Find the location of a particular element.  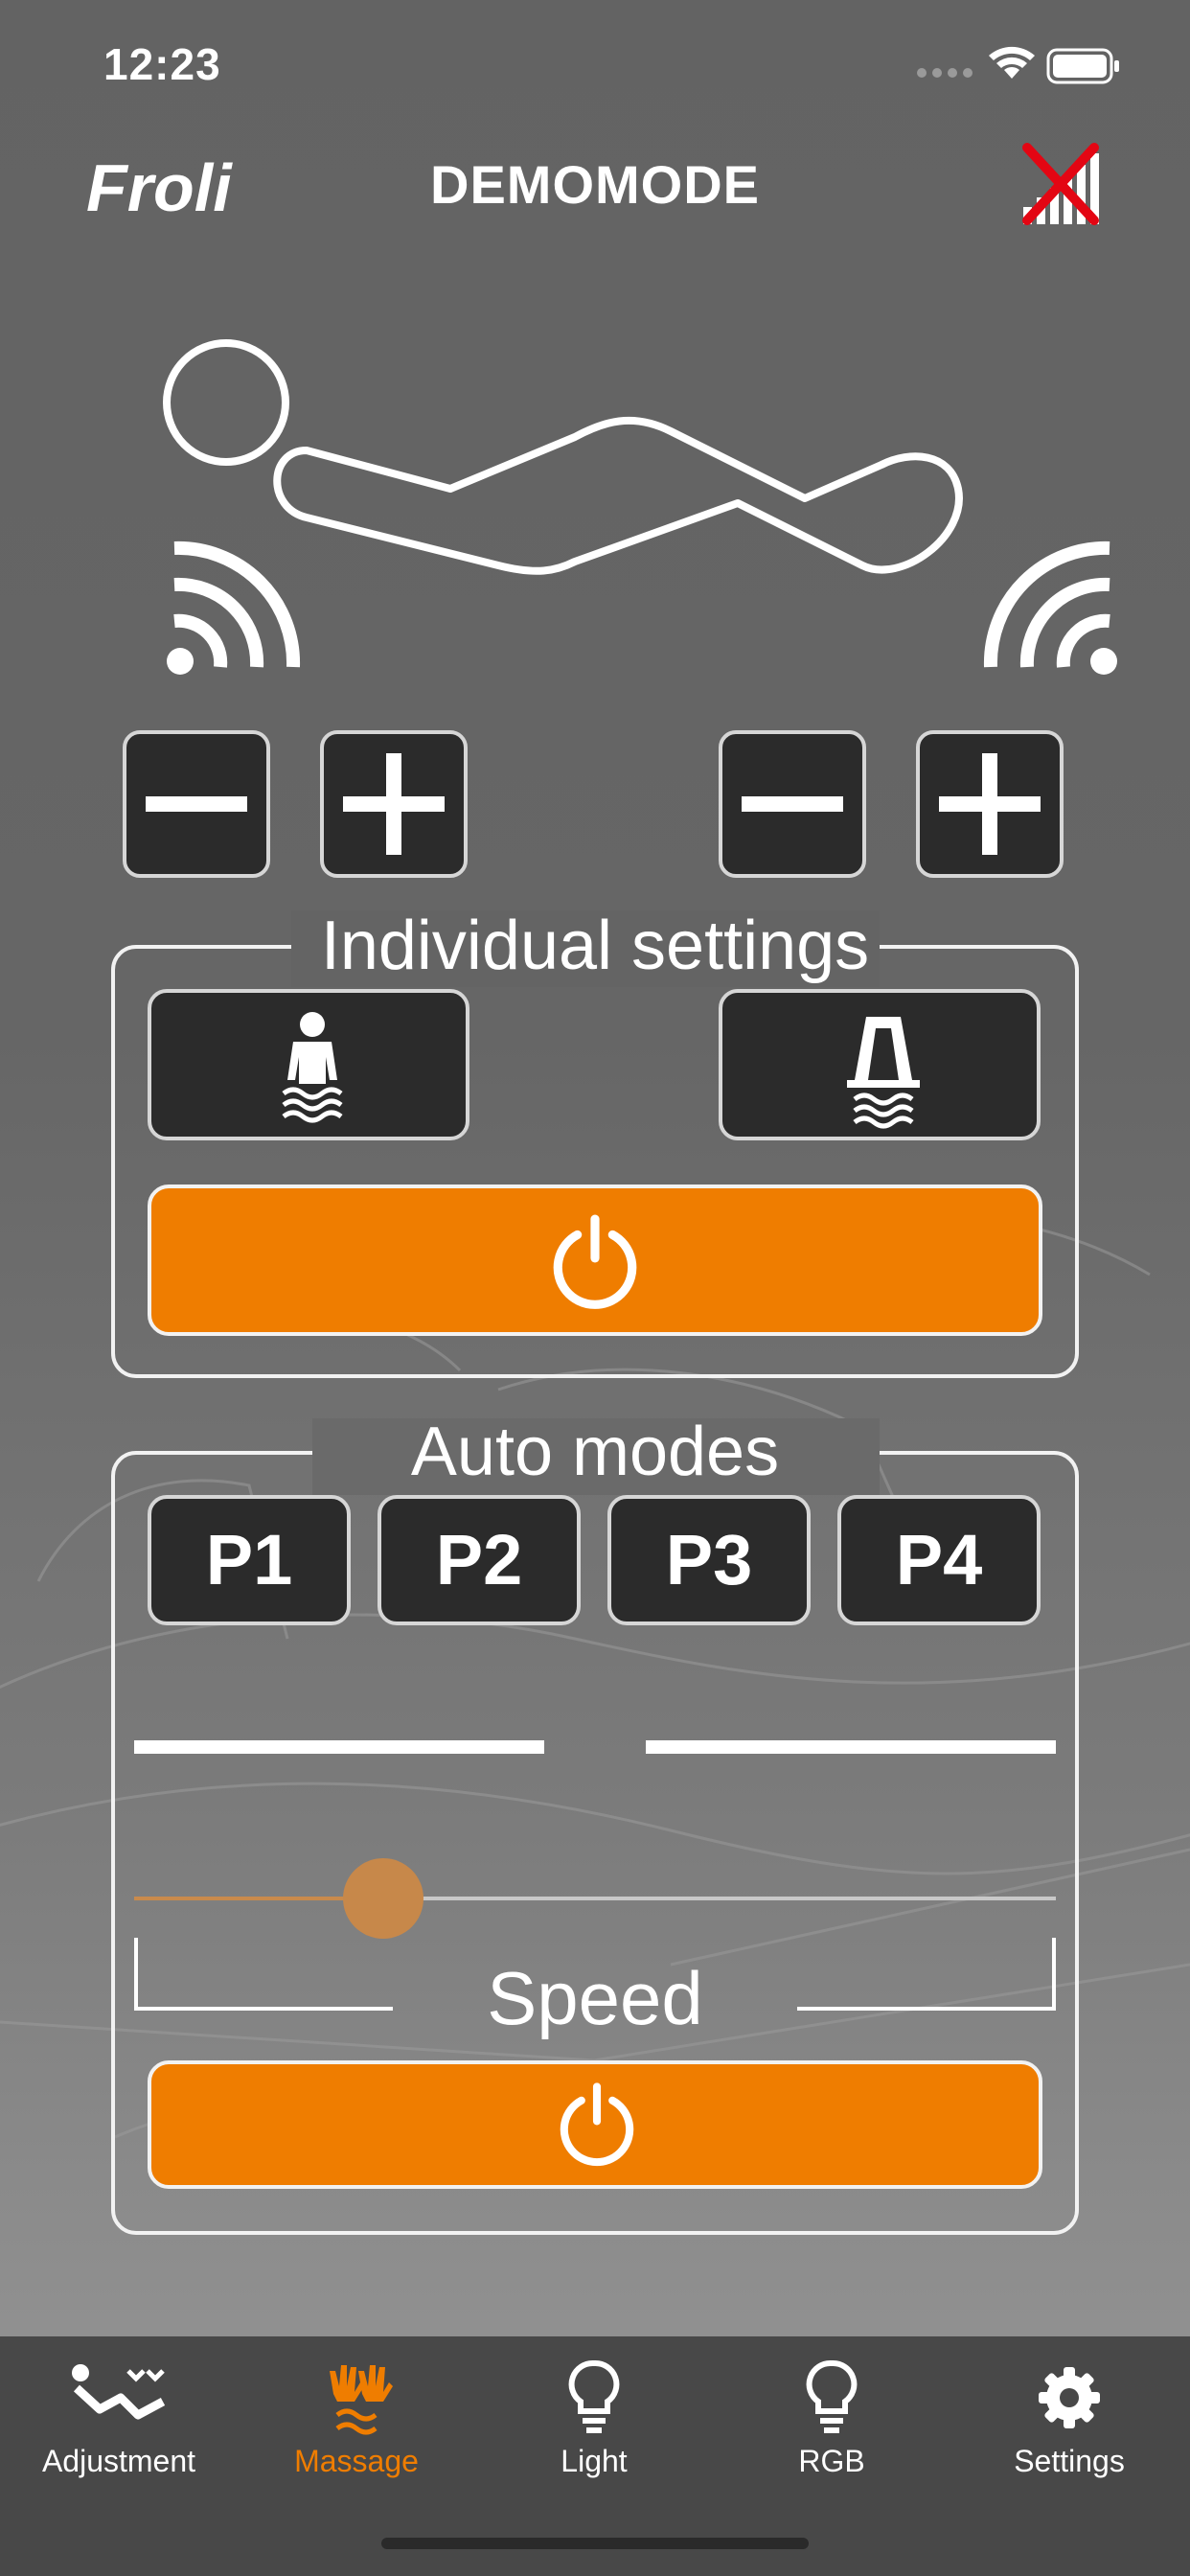

preset-p1-button: P1 is located at coordinates (250, 1560).